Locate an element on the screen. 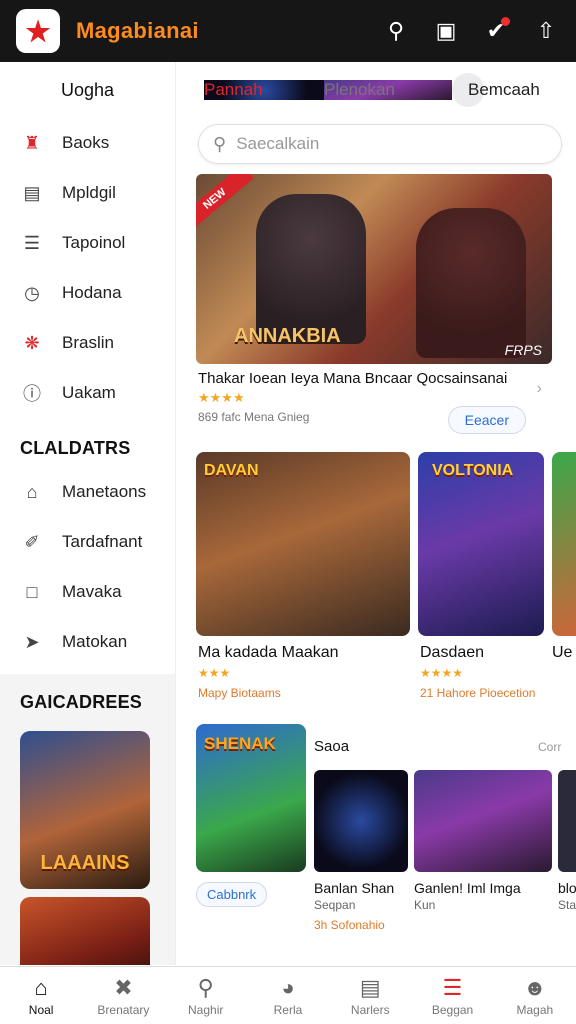  game-title: blo is located at coordinates (567, 888).